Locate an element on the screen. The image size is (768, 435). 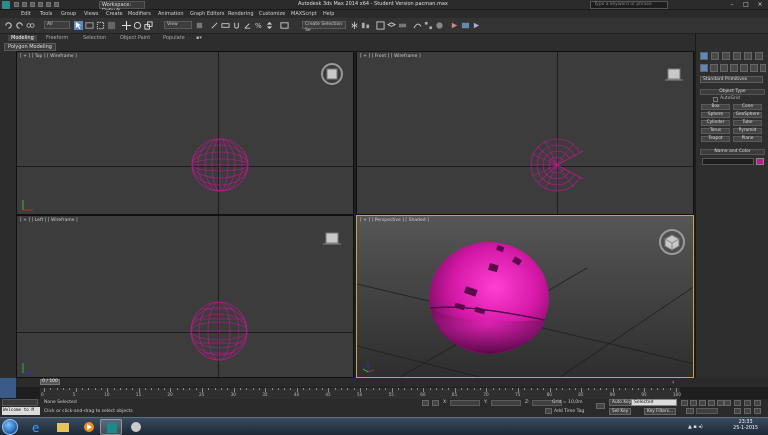
box-button: Box is located at coordinates (715, 107).